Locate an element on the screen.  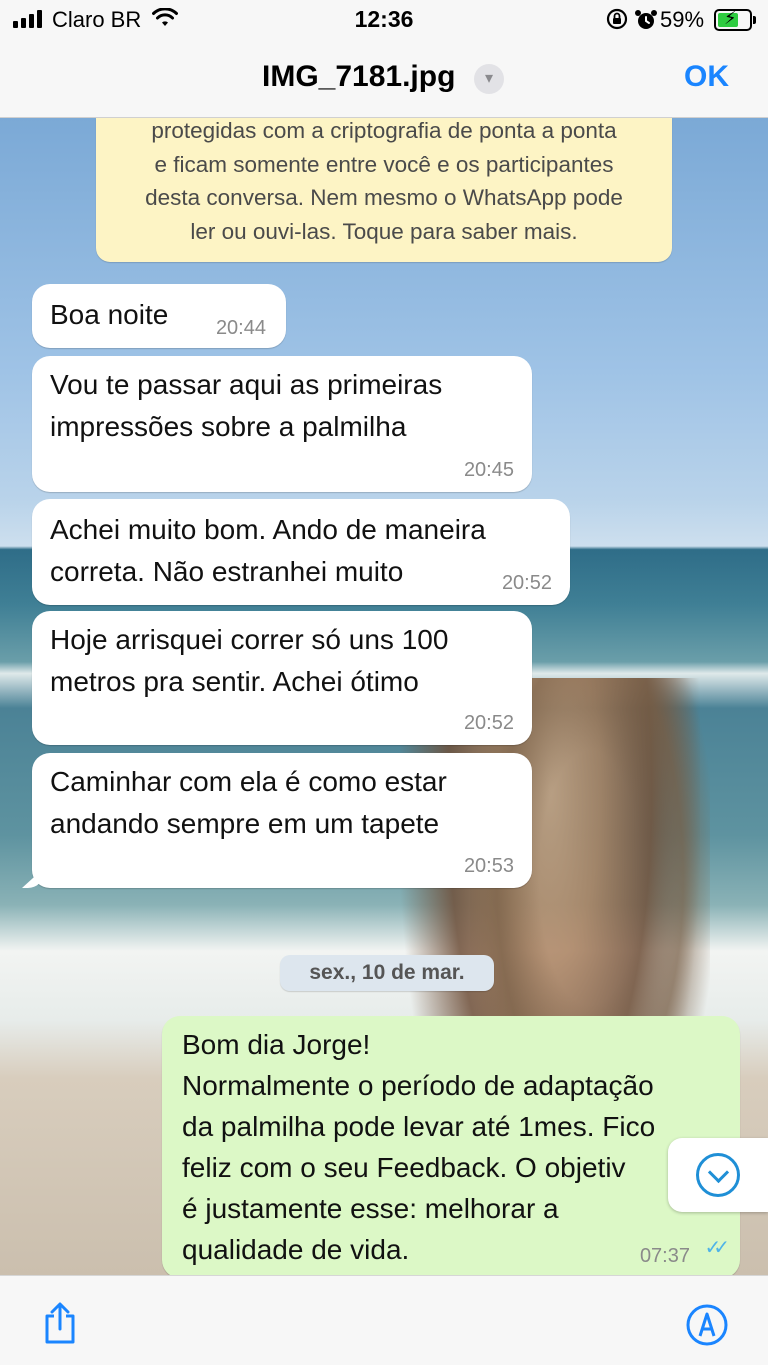
message-time: 20:53 is located at coordinates (488, 866).